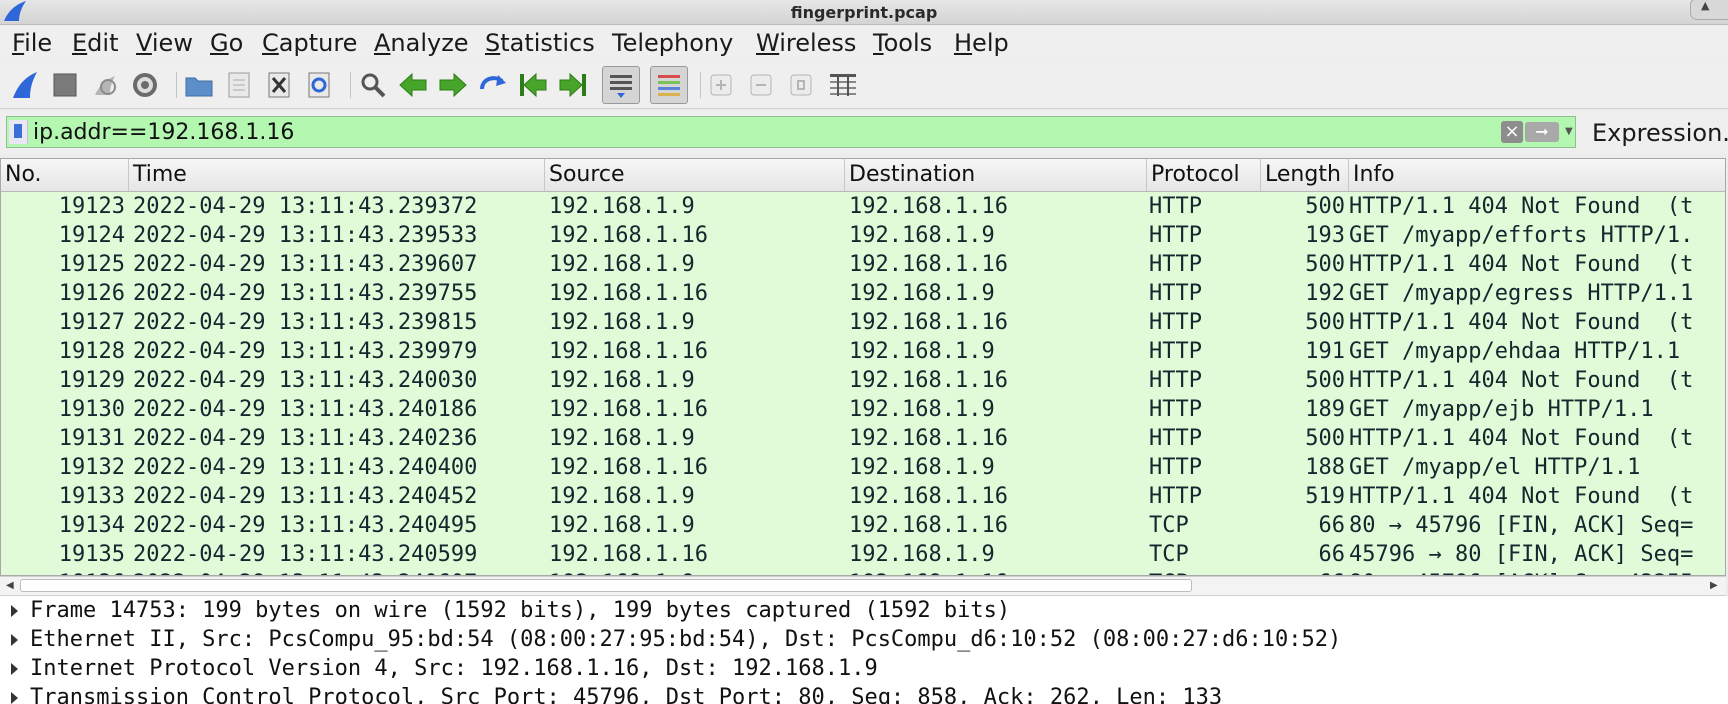 The width and height of the screenshot is (1728, 704). What do you see at coordinates (91, 525) in the screenshot?
I see `packet-cell-no: 19134` at bounding box center [91, 525].